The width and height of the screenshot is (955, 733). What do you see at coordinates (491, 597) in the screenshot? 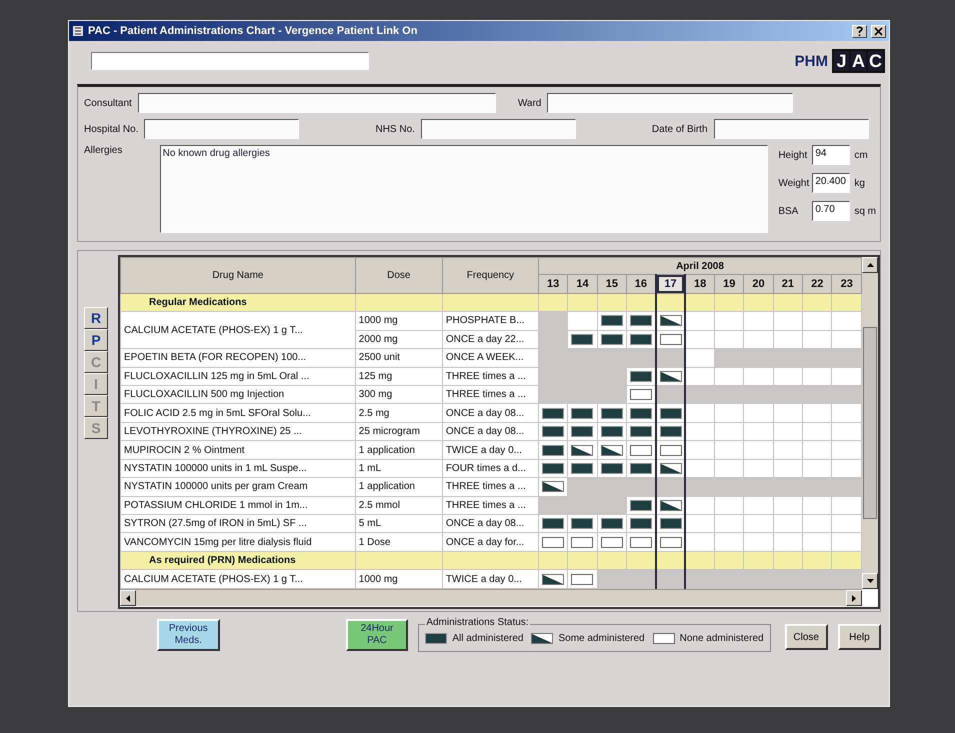
I see `horizontal-scrollbar` at bounding box center [491, 597].